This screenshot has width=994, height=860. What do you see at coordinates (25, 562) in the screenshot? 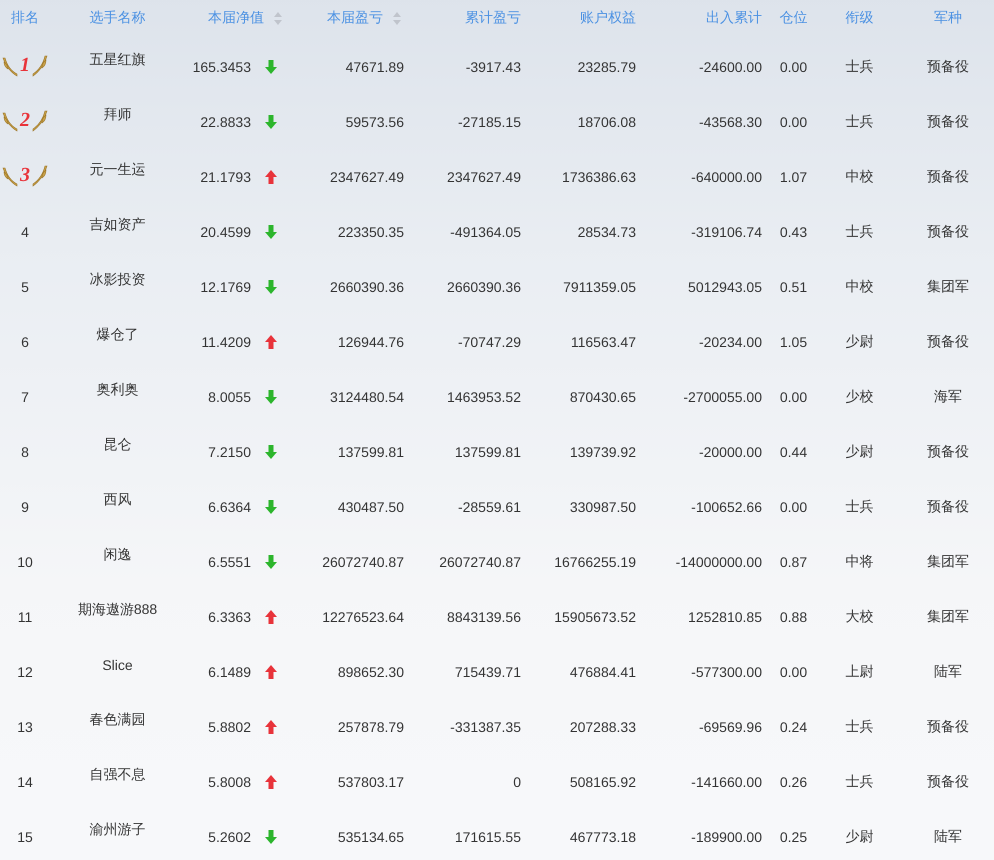
I see `rank-text: 10` at bounding box center [25, 562].